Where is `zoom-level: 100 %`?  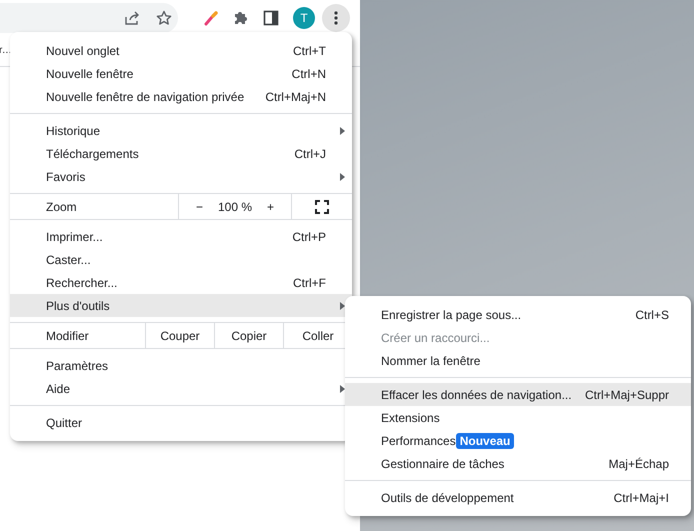 zoom-level: 100 % is located at coordinates (235, 207).